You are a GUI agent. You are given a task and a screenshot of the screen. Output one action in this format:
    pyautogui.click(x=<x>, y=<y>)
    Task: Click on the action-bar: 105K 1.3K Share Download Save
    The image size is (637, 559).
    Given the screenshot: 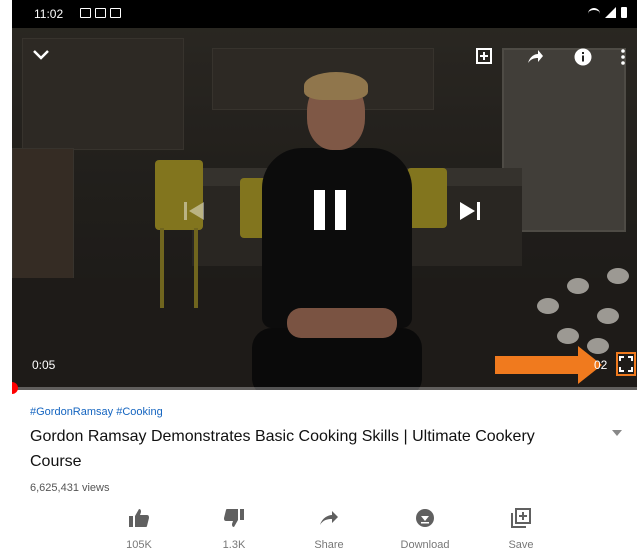 What is the action you would take?
    pyautogui.click(x=324, y=533)
    